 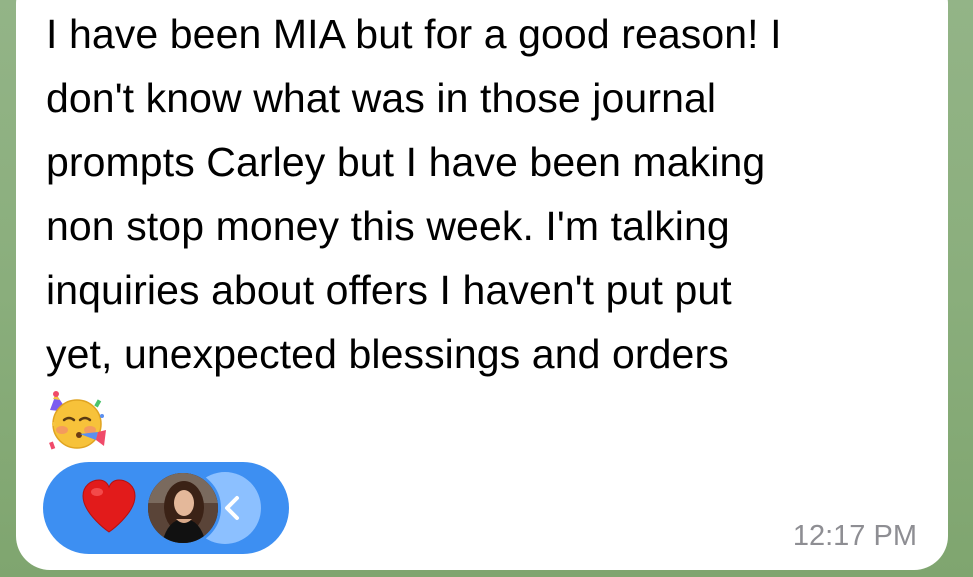 What do you see at coordinates (183, 508) in the screenshot?
I see `avatar` at bounding box center [183, 508].